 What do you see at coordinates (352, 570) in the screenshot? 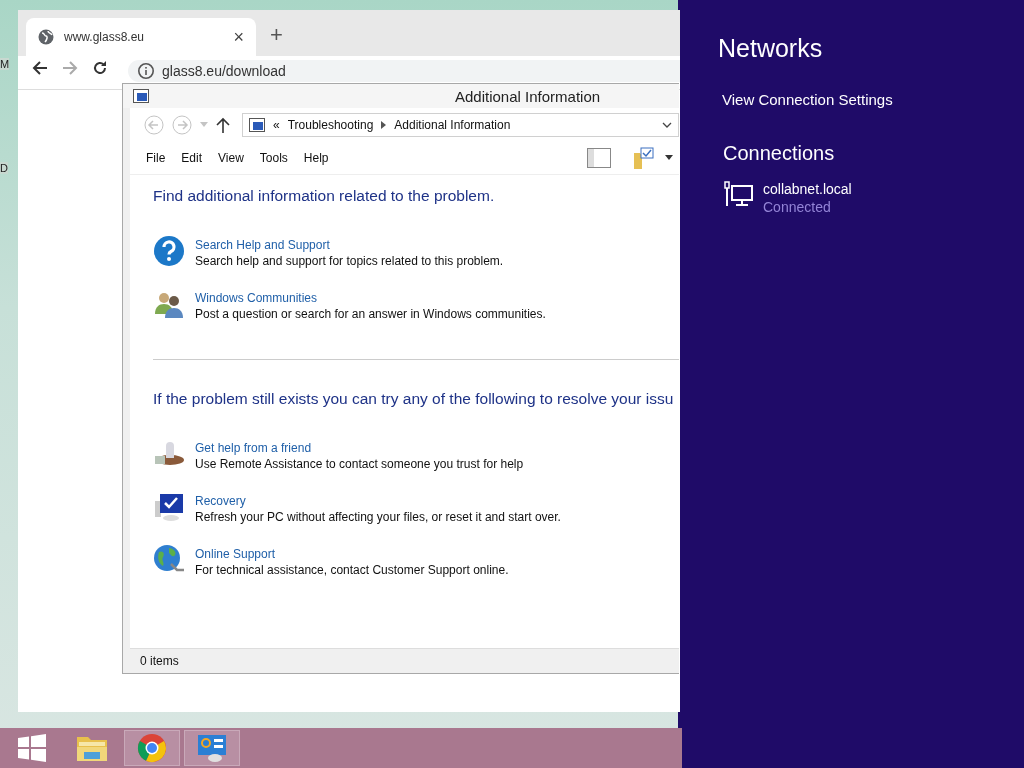
I see `task-description: For technical assistance, contact Customer Support online.` at bounding box center [352, 570].